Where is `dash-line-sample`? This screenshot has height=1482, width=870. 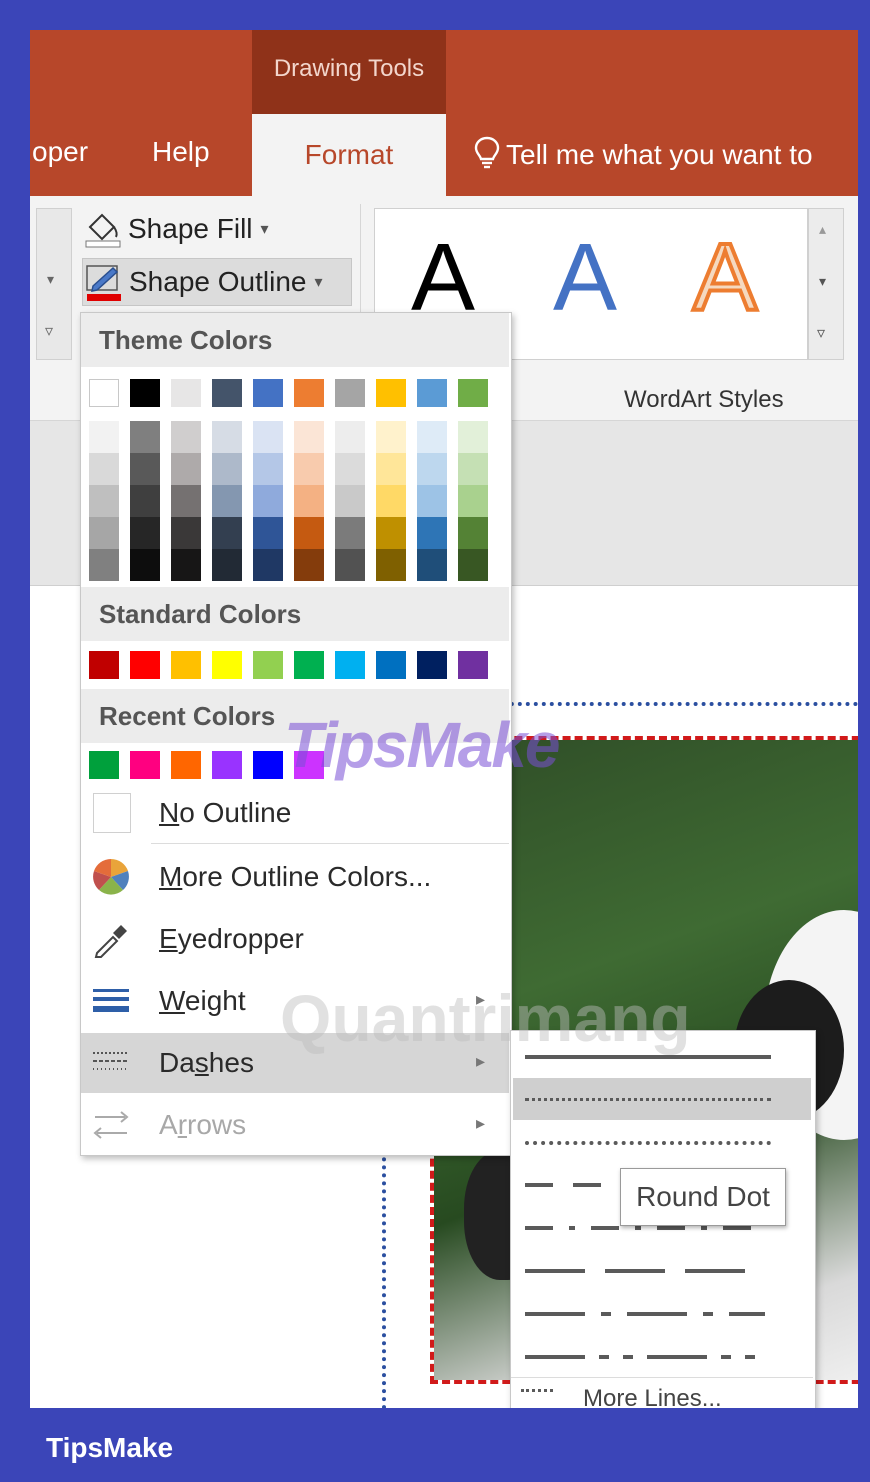 dash-line-sample is located at coordinates (645, 1357).